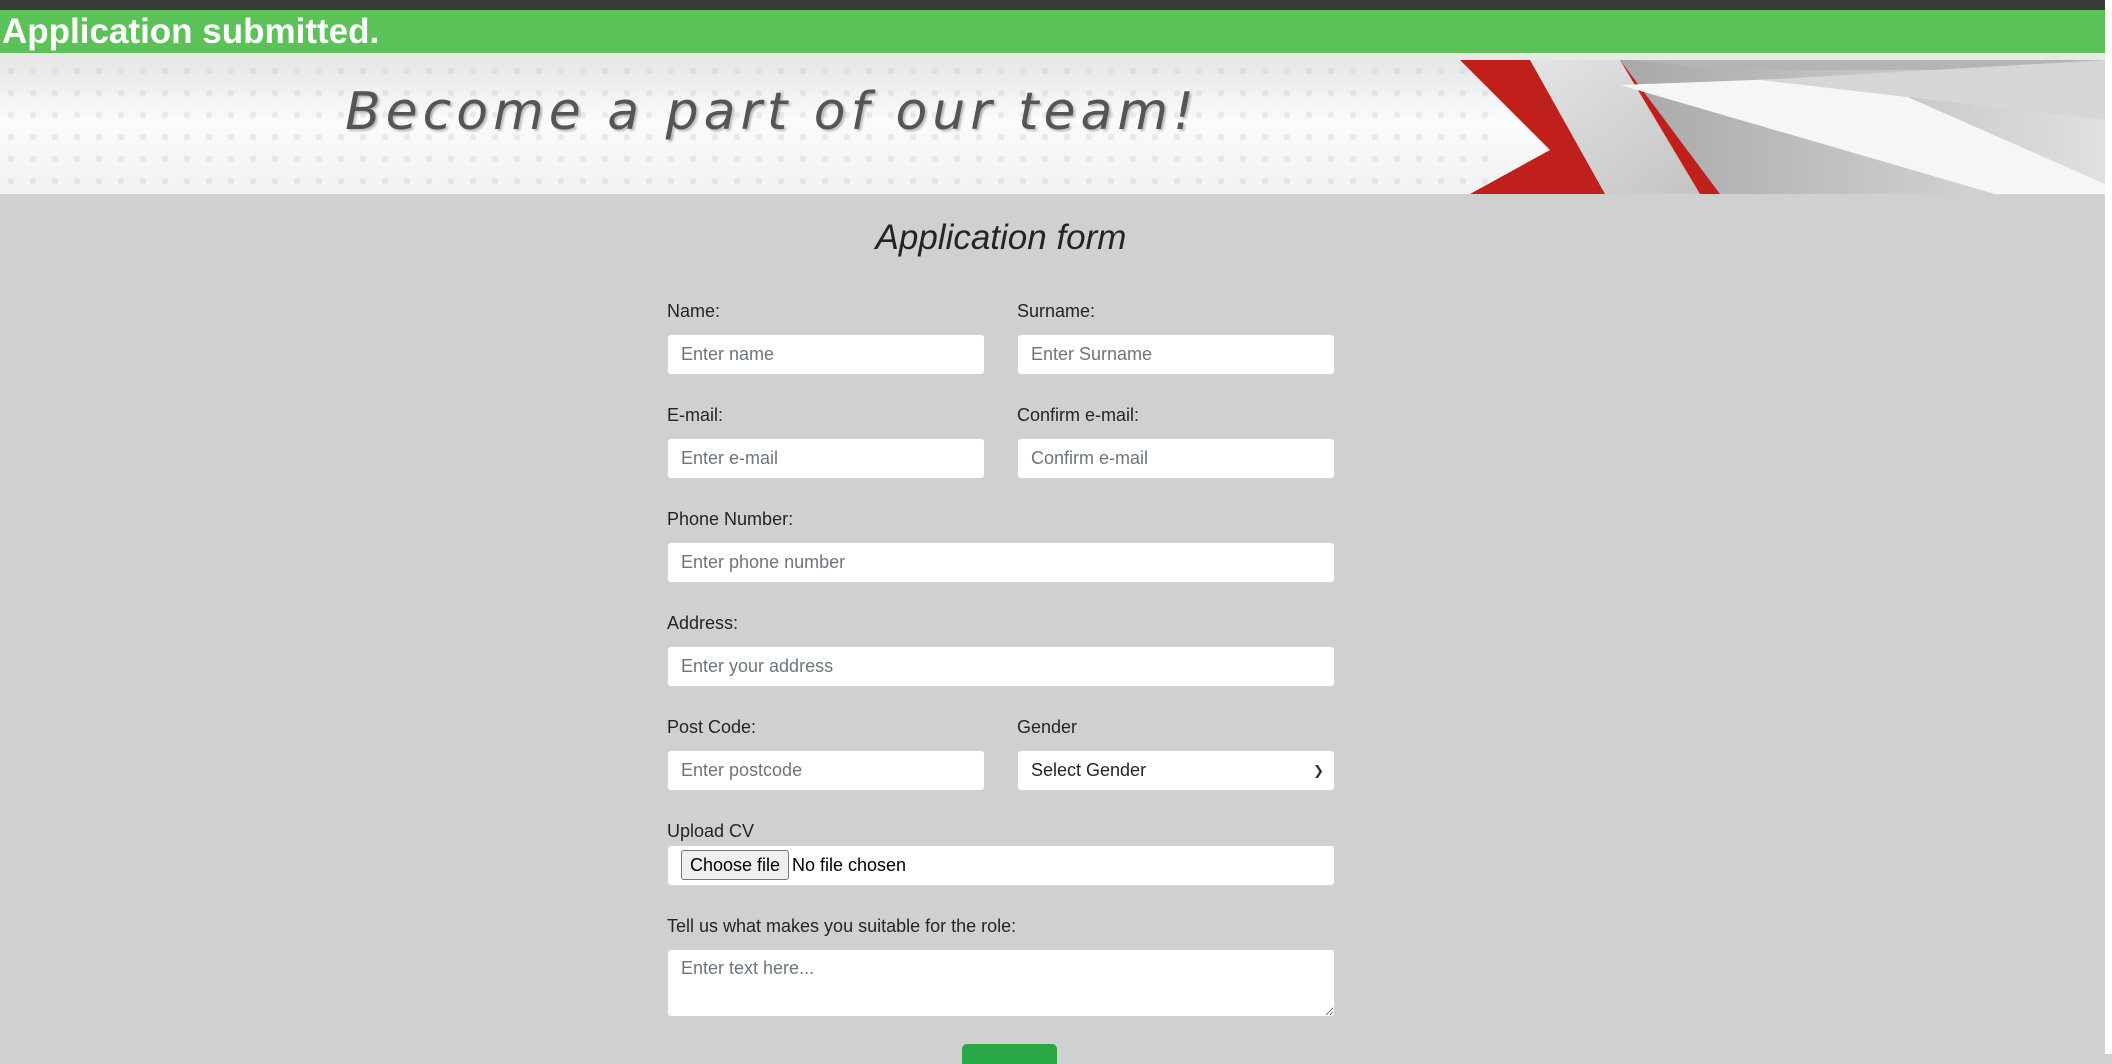  Describe the element at coordinates (695, 415) in the screenshot. I see `email-label: E-mail:` at that location.